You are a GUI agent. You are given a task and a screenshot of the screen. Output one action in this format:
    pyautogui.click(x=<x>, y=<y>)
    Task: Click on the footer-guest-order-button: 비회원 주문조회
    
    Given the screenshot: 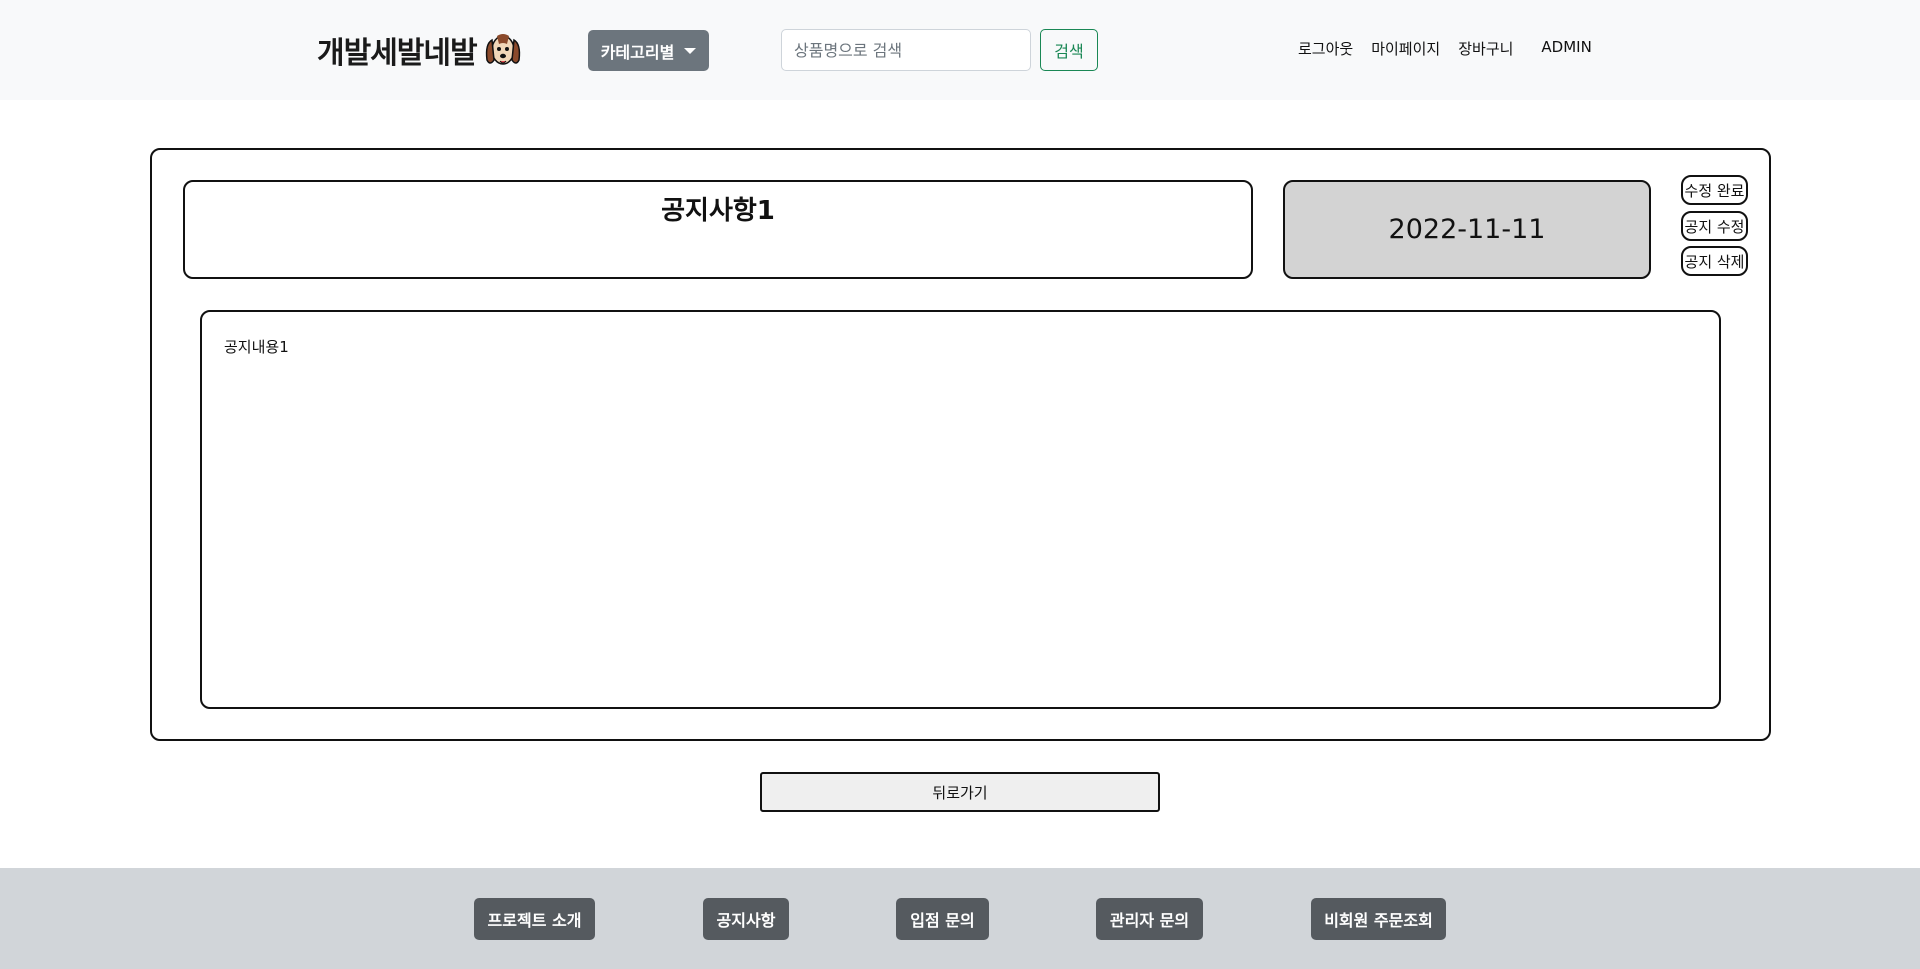 What is the action you would take?
    pyautogui.click(x=1378, y=919)
    